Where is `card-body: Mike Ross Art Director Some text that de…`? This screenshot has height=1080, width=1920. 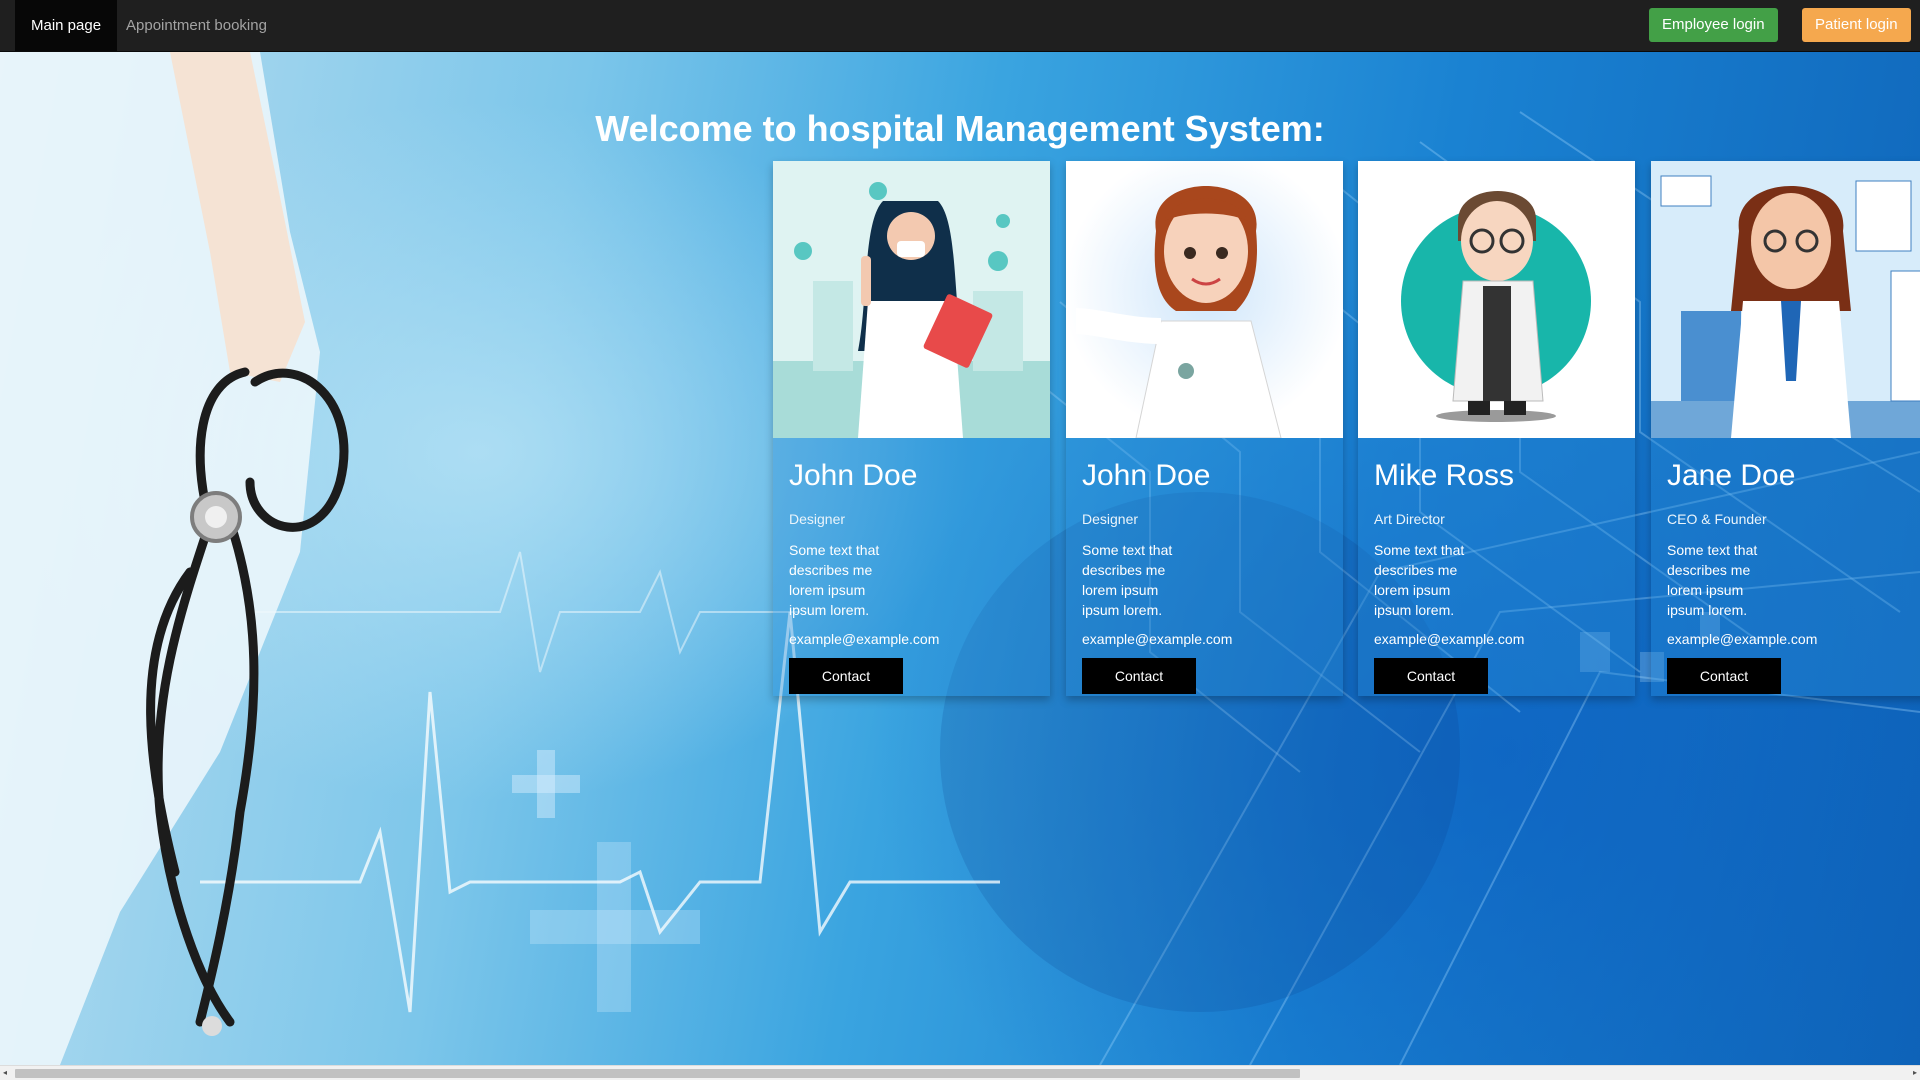 card-body: Mike Ross Art Director Some text that de… is located at coordinates (1499, 566).